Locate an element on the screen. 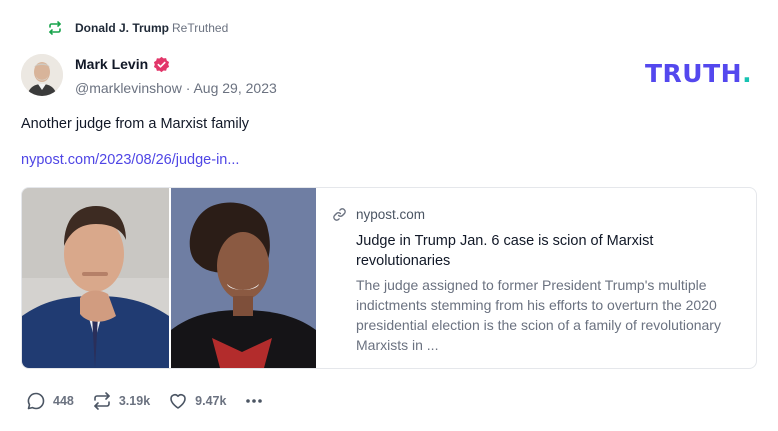 This screenshot has height=431, width=778. retruth-button: 3.19k is located at coordinates (121, 401).